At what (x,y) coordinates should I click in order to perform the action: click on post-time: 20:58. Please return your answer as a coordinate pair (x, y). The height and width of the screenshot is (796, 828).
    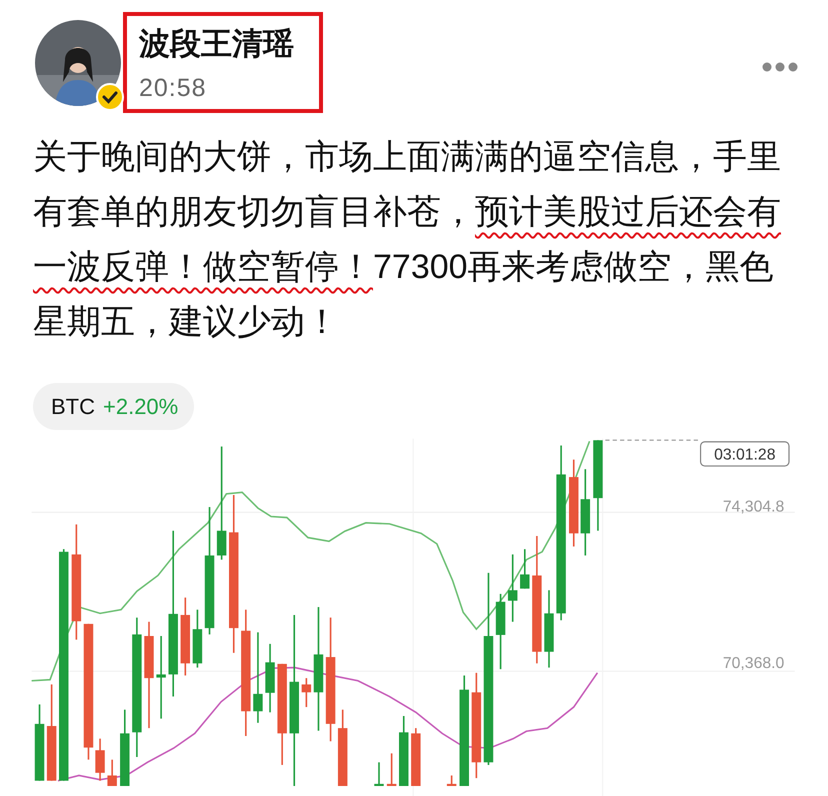
    Looking at the image, I should click on (173, 88).